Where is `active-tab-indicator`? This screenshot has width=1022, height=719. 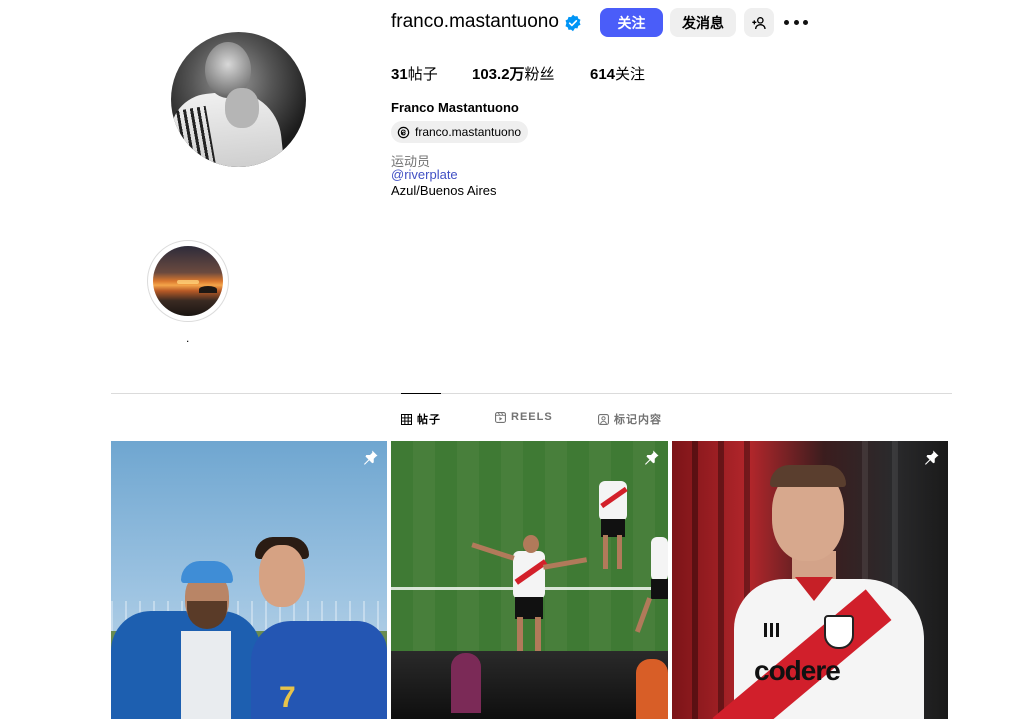 active-tab-indicator is located at coordinates (421, 393).